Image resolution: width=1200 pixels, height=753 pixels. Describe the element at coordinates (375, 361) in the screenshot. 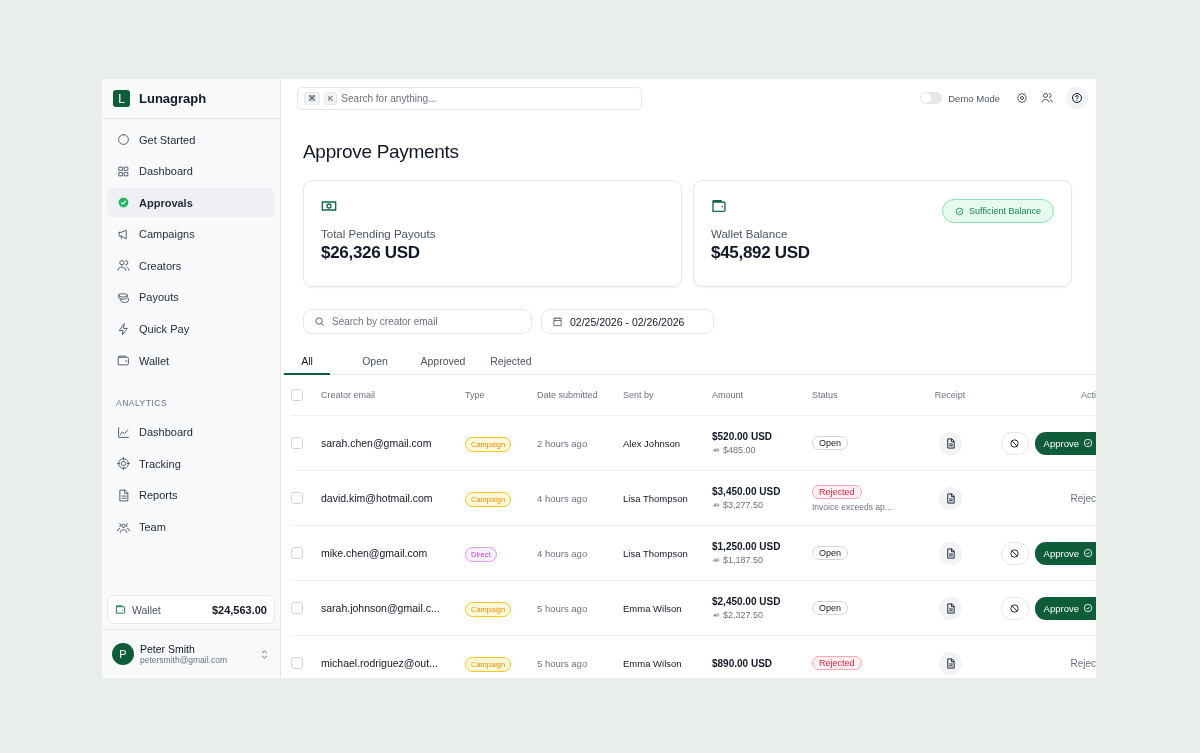

I see `tab: Open` at that location.